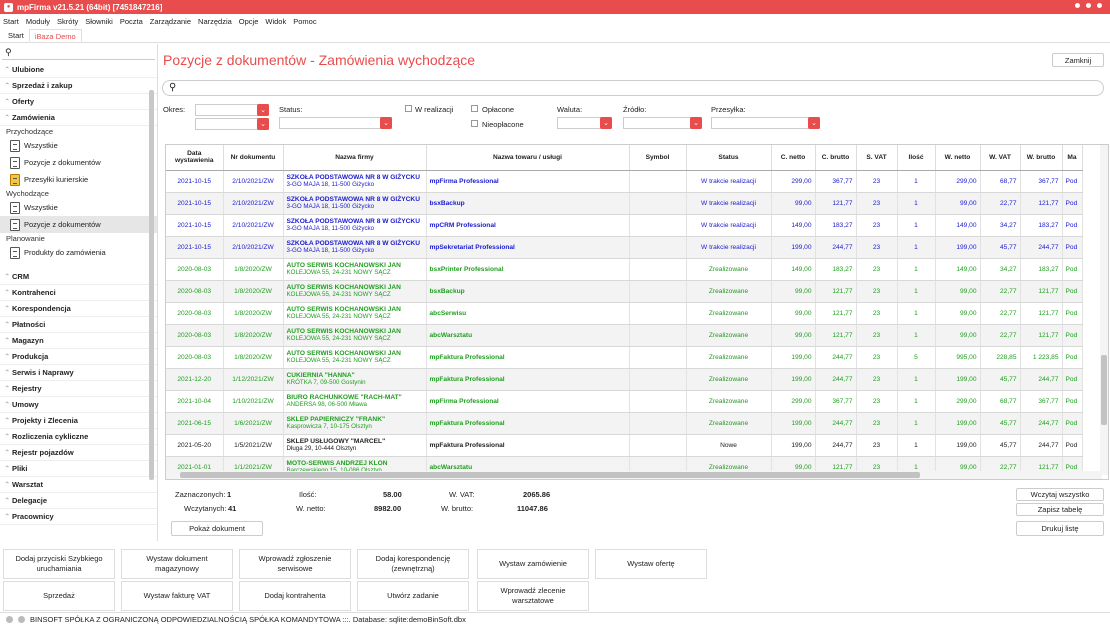  What do you see at coordinates (78, 501) in the screenshot?
I see `sidebar-section-18: ⌃ Delegacje` at bounding box center [78, 501].